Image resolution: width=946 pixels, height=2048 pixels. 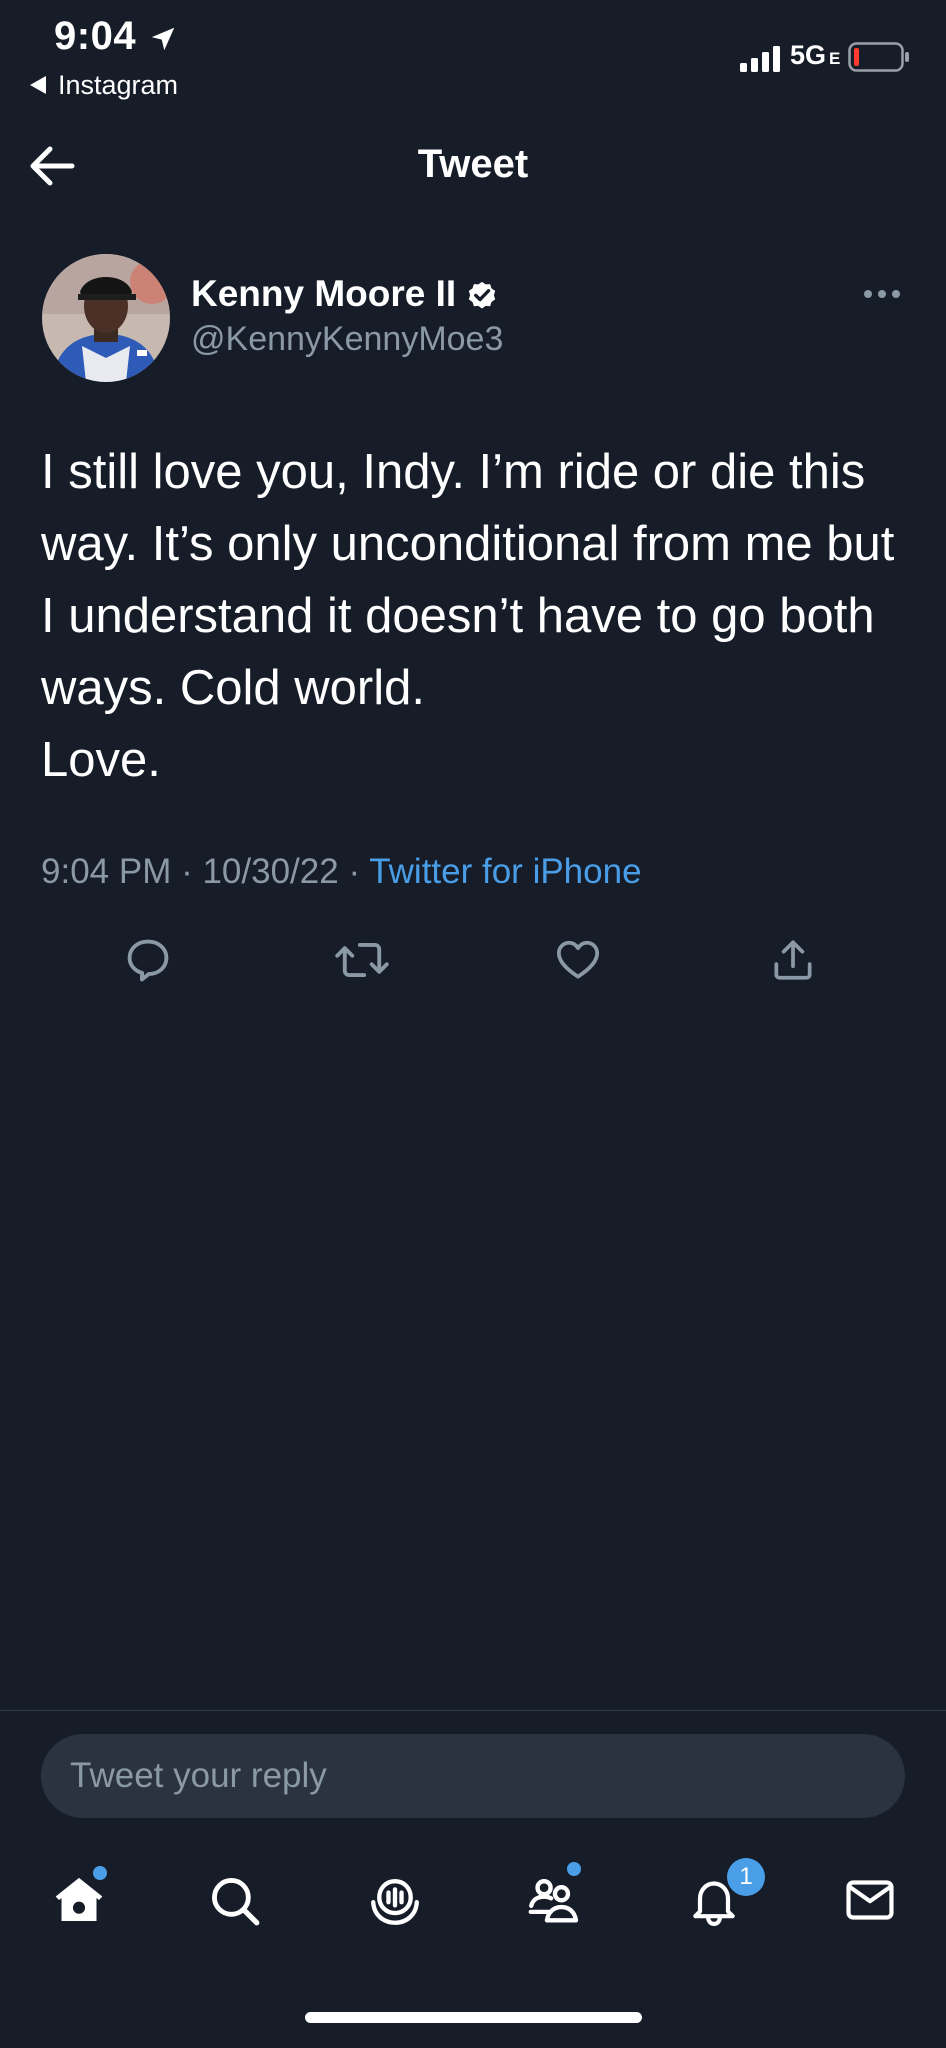 What do you see at coordinates (808, 55) in the screenshot?
I see `network-label: 5G` at bounding box center [808, 55].